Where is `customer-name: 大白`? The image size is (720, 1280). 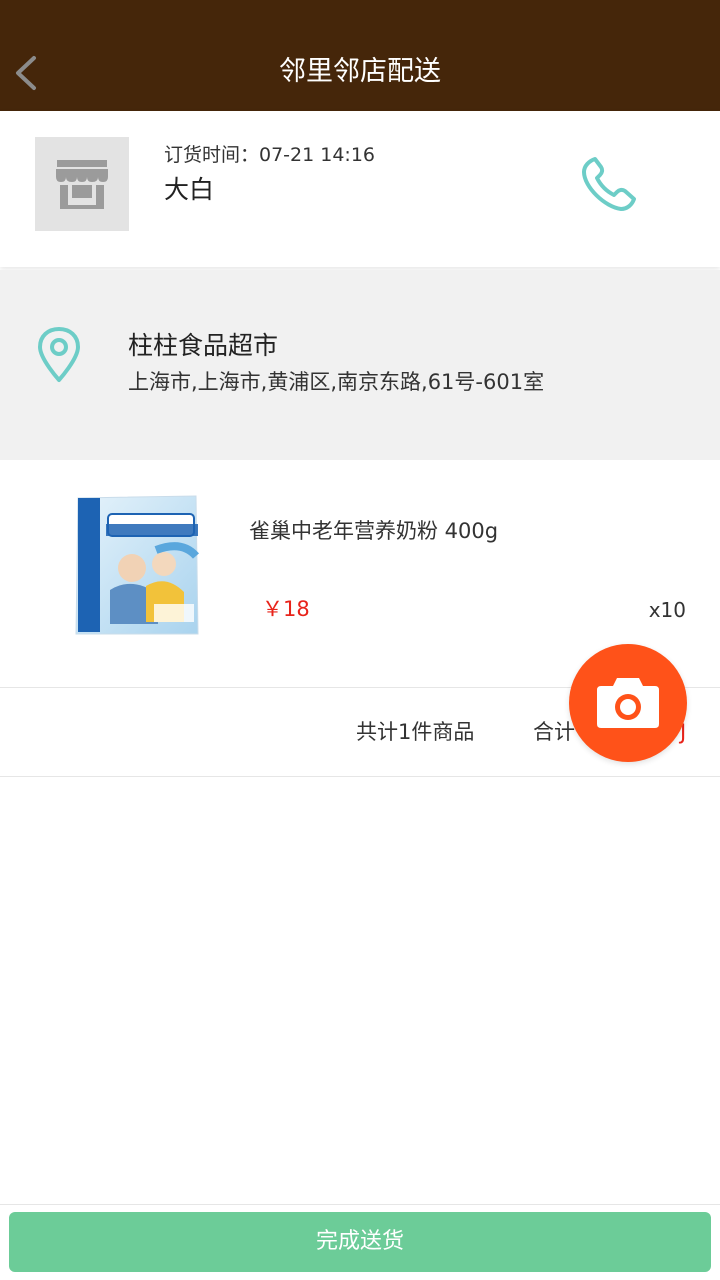 customer-name: 大白 is located at coordinates (189, 189).